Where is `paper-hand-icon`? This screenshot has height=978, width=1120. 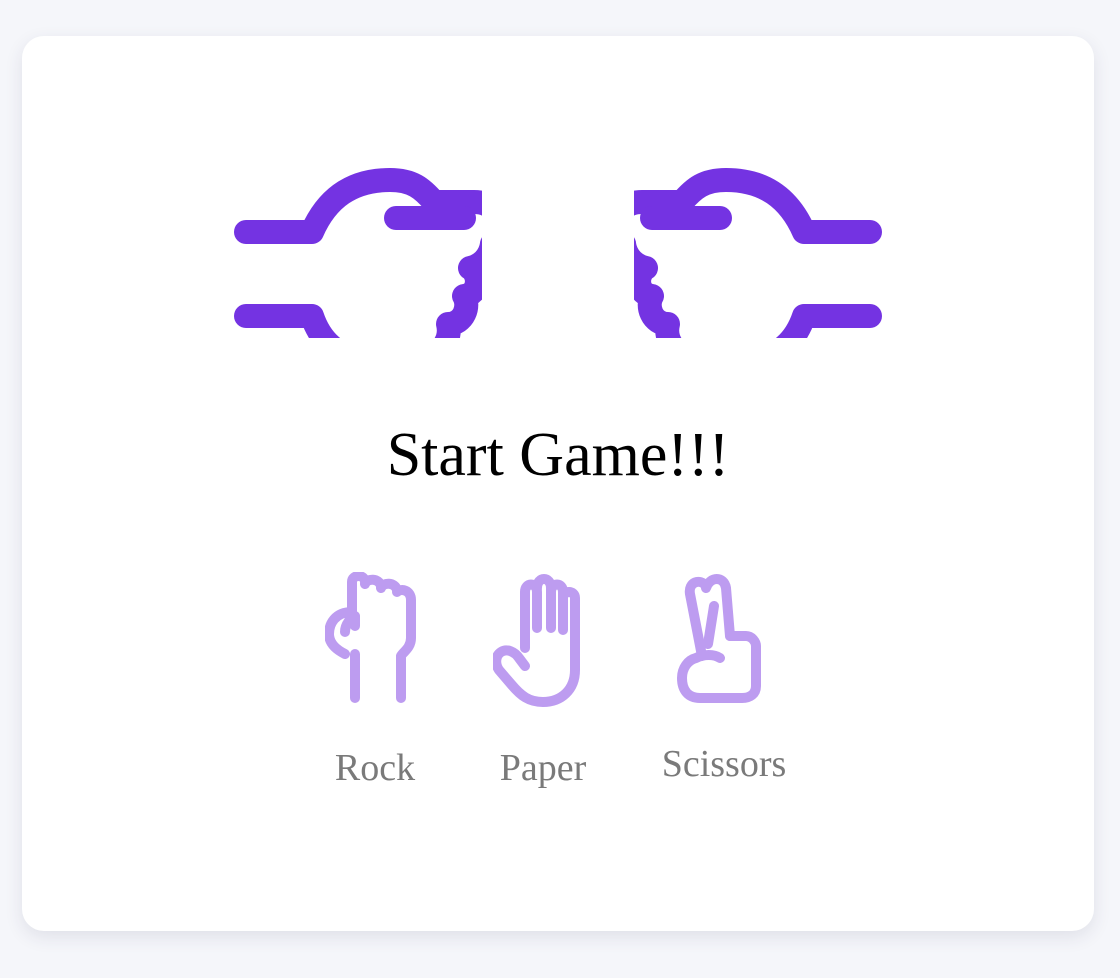
paper-hand-icon is located at coordinates (536, 640).